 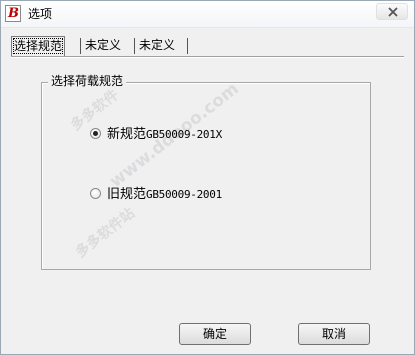 What do you see at coordinates (184, 134) in the screenshot?
I see `radio-label-code: GB50009-201X` at bounding box center [184, 134].